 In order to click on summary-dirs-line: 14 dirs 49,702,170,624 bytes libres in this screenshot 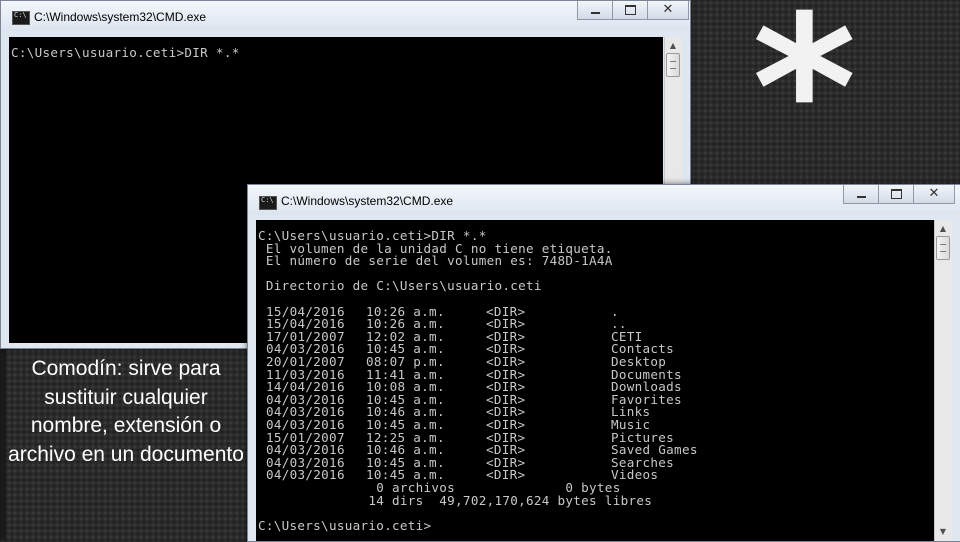, I will do `click(455, 500)`.